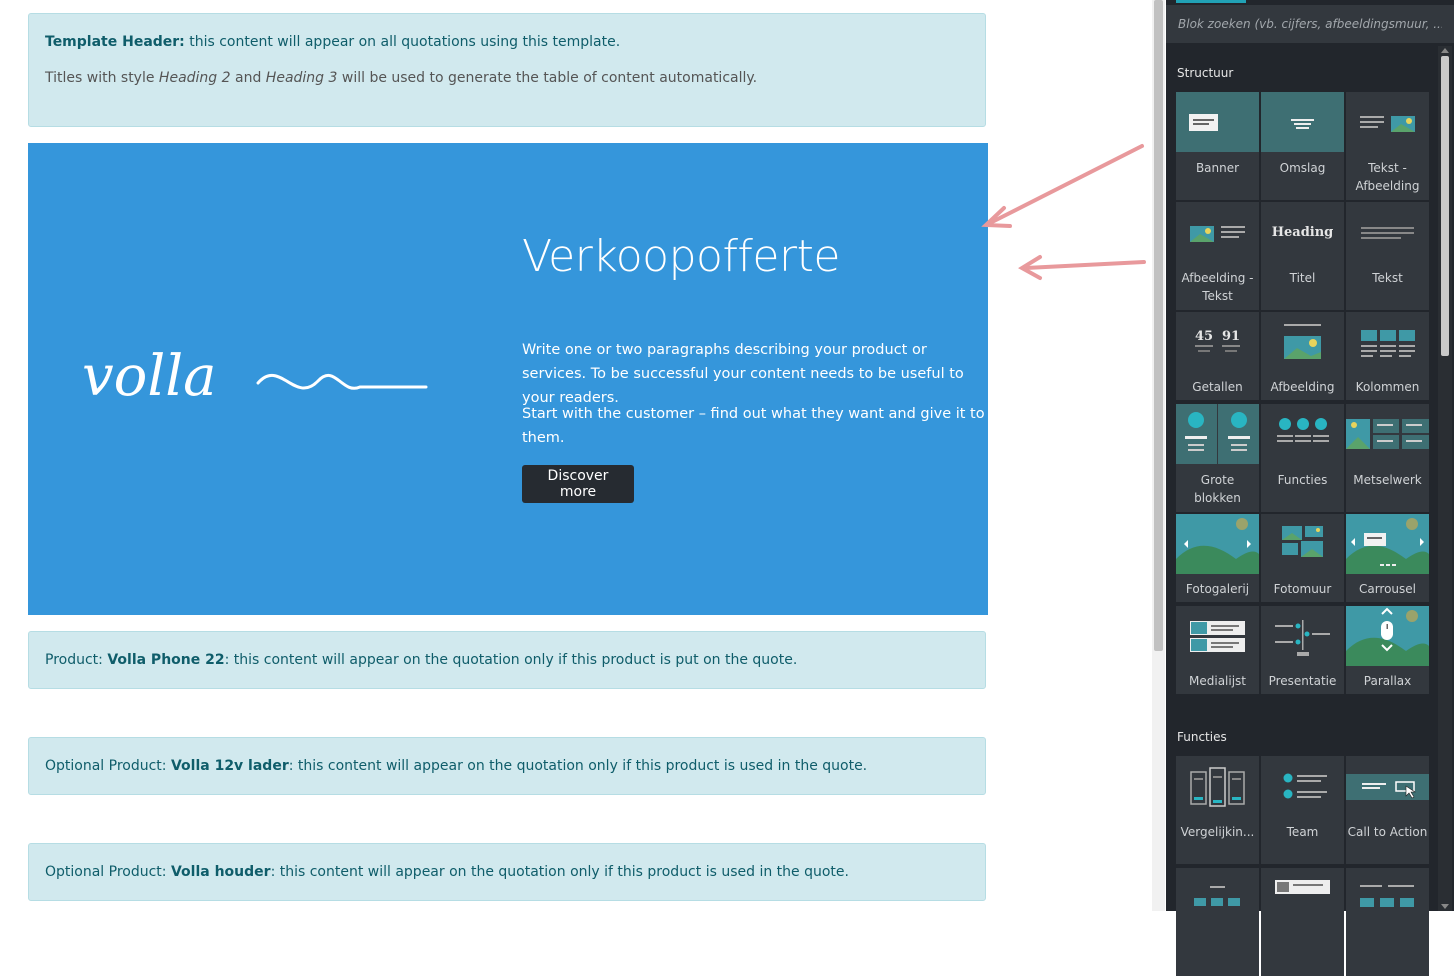 The width and height of the screenshot is (1454, 976). What do you see at coordinates (1302, 256) in the screenshot?
I see `block-title: Heading Titel` at bounding box center [1302, 256].